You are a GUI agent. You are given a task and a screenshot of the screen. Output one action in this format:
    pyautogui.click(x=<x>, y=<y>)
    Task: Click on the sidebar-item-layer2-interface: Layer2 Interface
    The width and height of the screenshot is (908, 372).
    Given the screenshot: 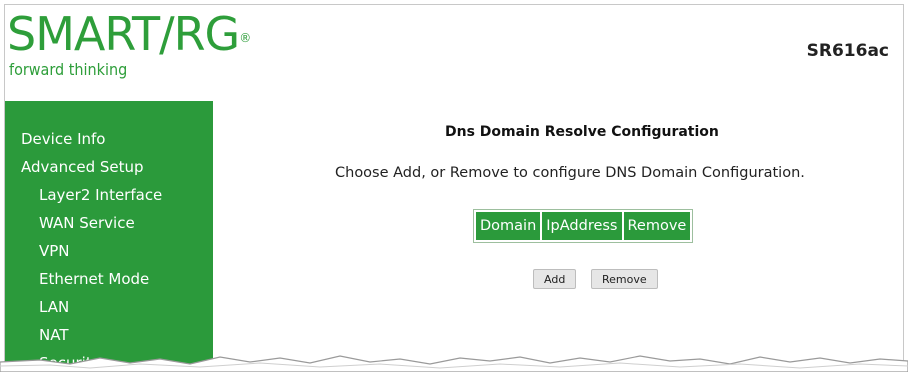 What is the action you would take?
    pyautogui.click(x=100, y=195)
    